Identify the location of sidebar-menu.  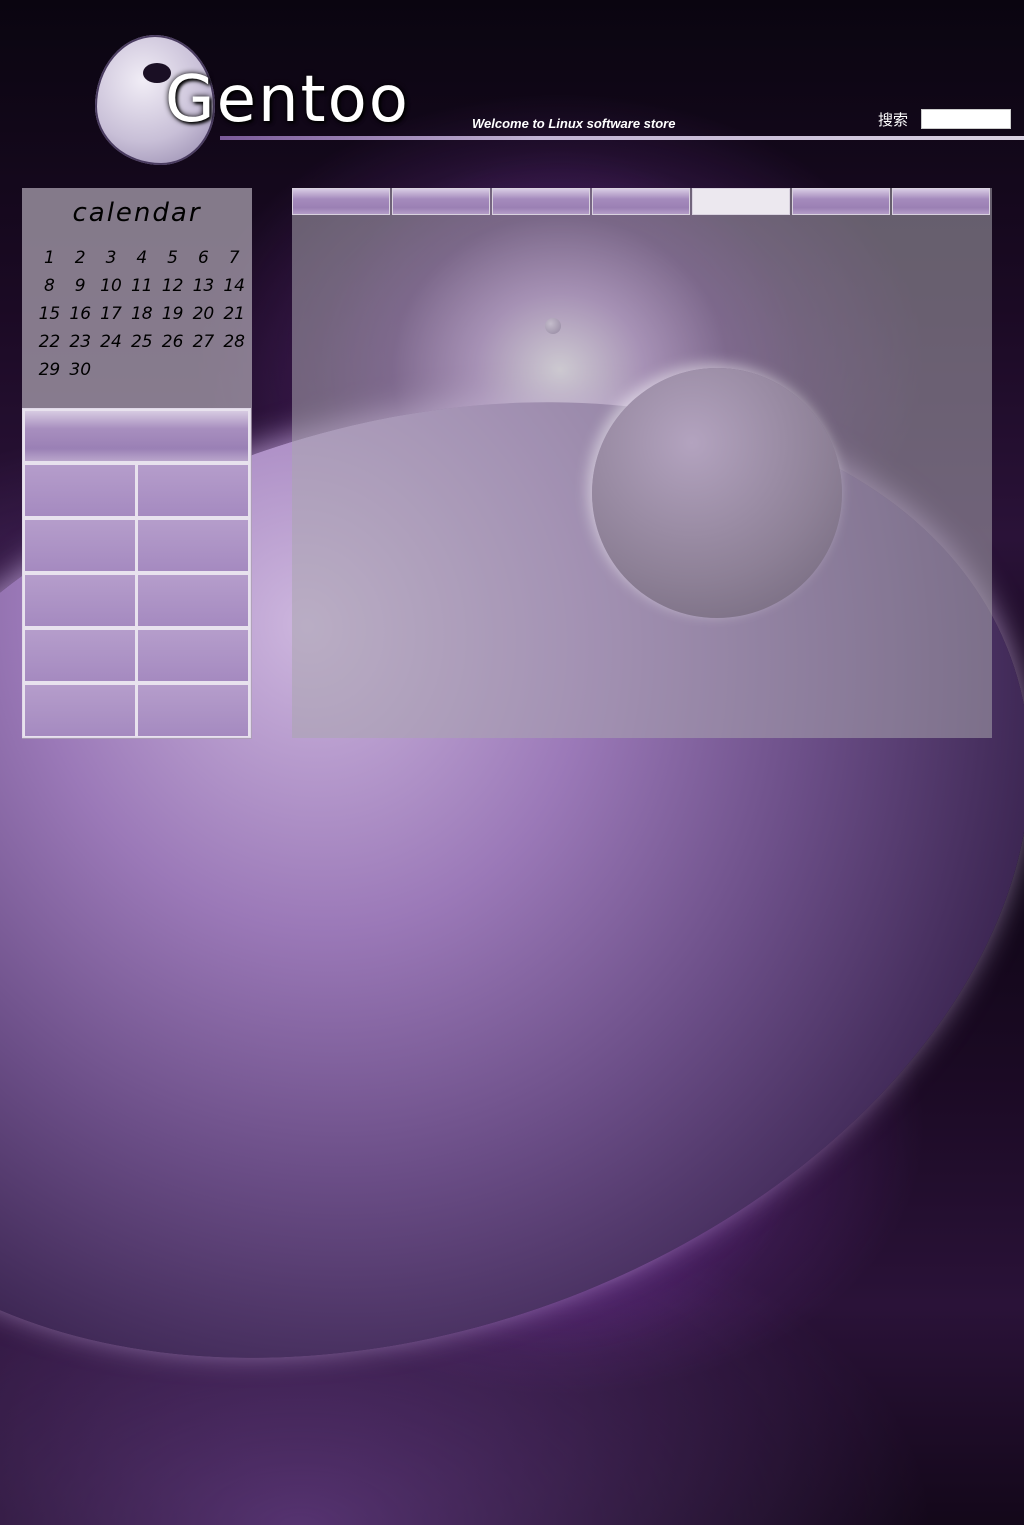
(136, 573).